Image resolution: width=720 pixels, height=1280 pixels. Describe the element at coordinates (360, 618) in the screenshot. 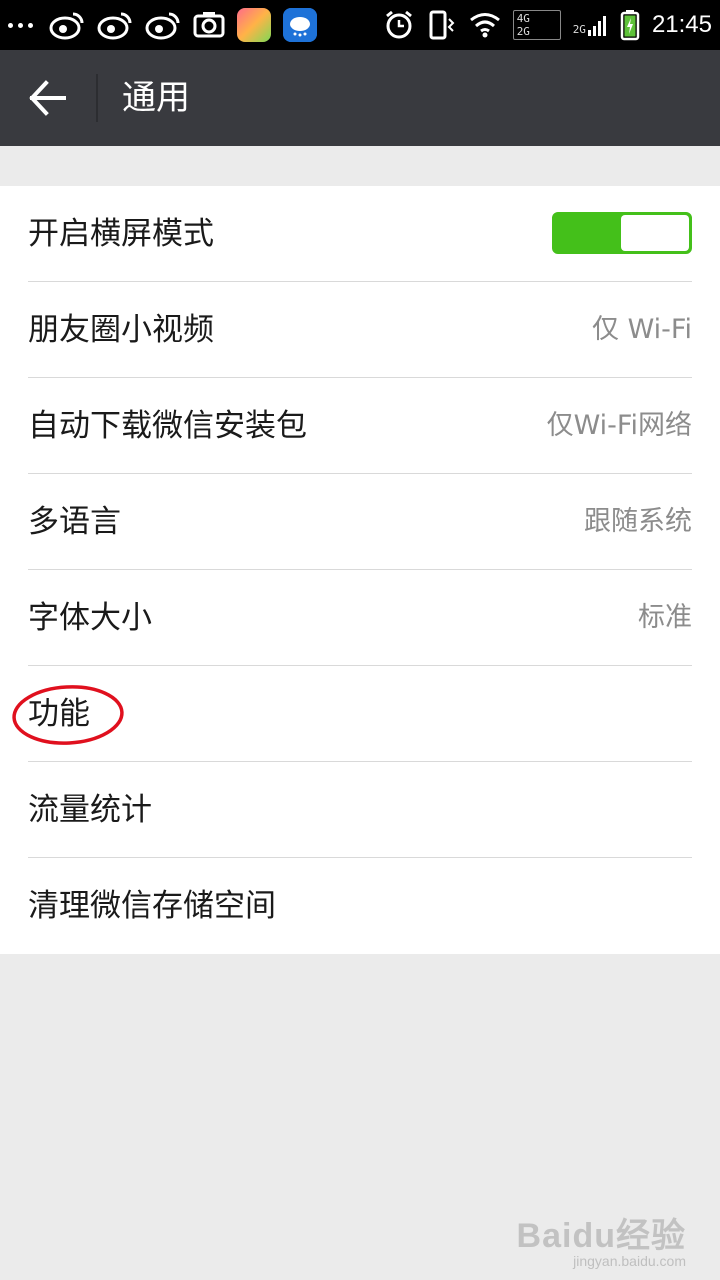

I see `setting-font-size: 字体大小 标准` at that location.